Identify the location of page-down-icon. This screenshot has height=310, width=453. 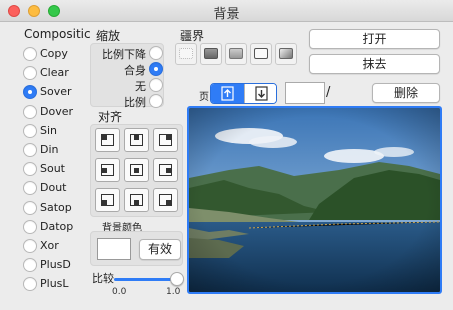
(261, 93).